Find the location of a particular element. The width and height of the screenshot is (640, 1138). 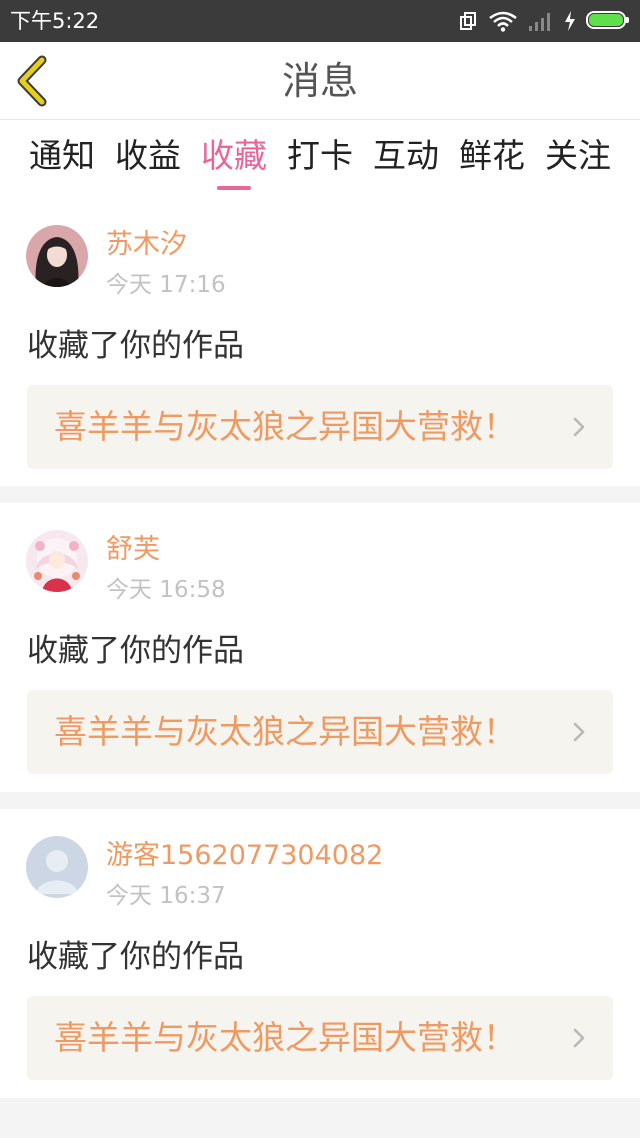

user-avatar-girl is located at coordinates (57, 256).